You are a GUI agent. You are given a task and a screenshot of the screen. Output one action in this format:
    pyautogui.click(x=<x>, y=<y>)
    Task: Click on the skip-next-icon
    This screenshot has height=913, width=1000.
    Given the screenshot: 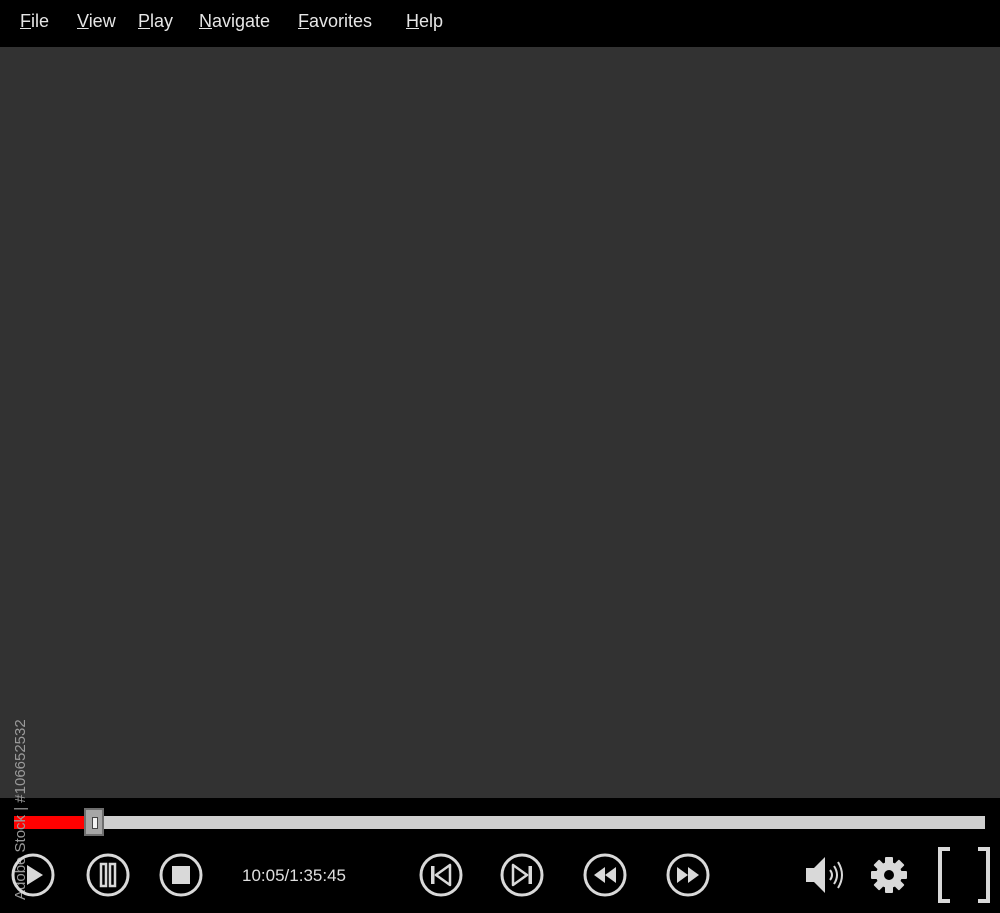 What is the action you would take?
    pyautogui.click(x=522, y=875)
    